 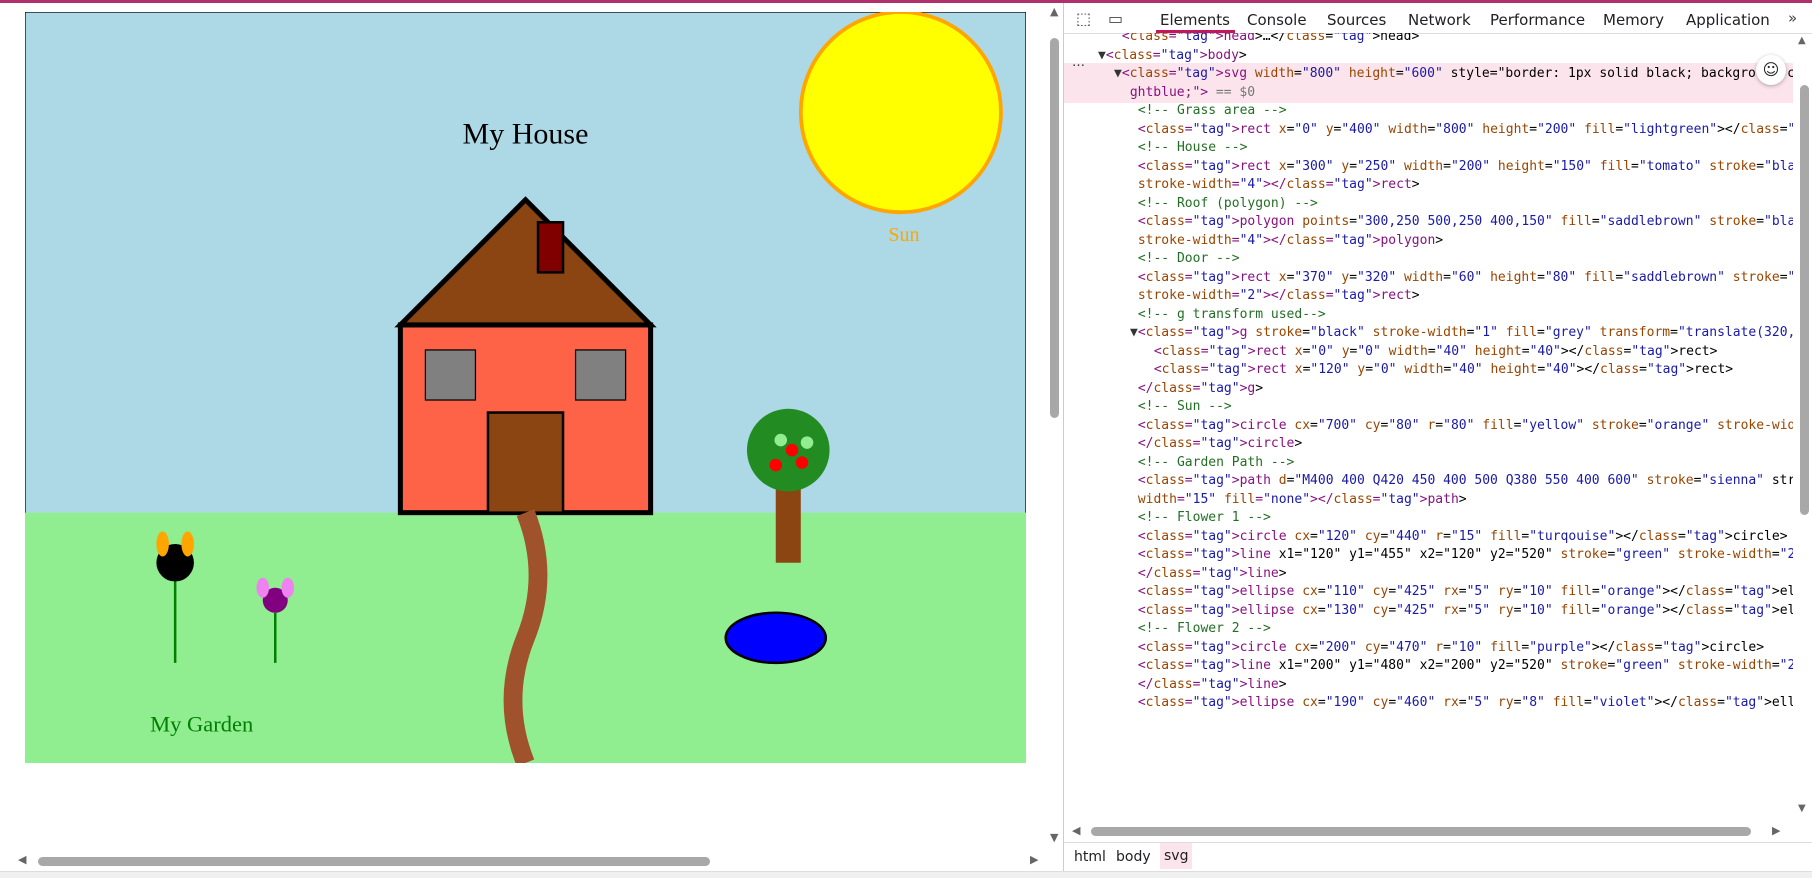 I want to click on inspect-element-icon: ⬚, so click(x=1083, y=18).